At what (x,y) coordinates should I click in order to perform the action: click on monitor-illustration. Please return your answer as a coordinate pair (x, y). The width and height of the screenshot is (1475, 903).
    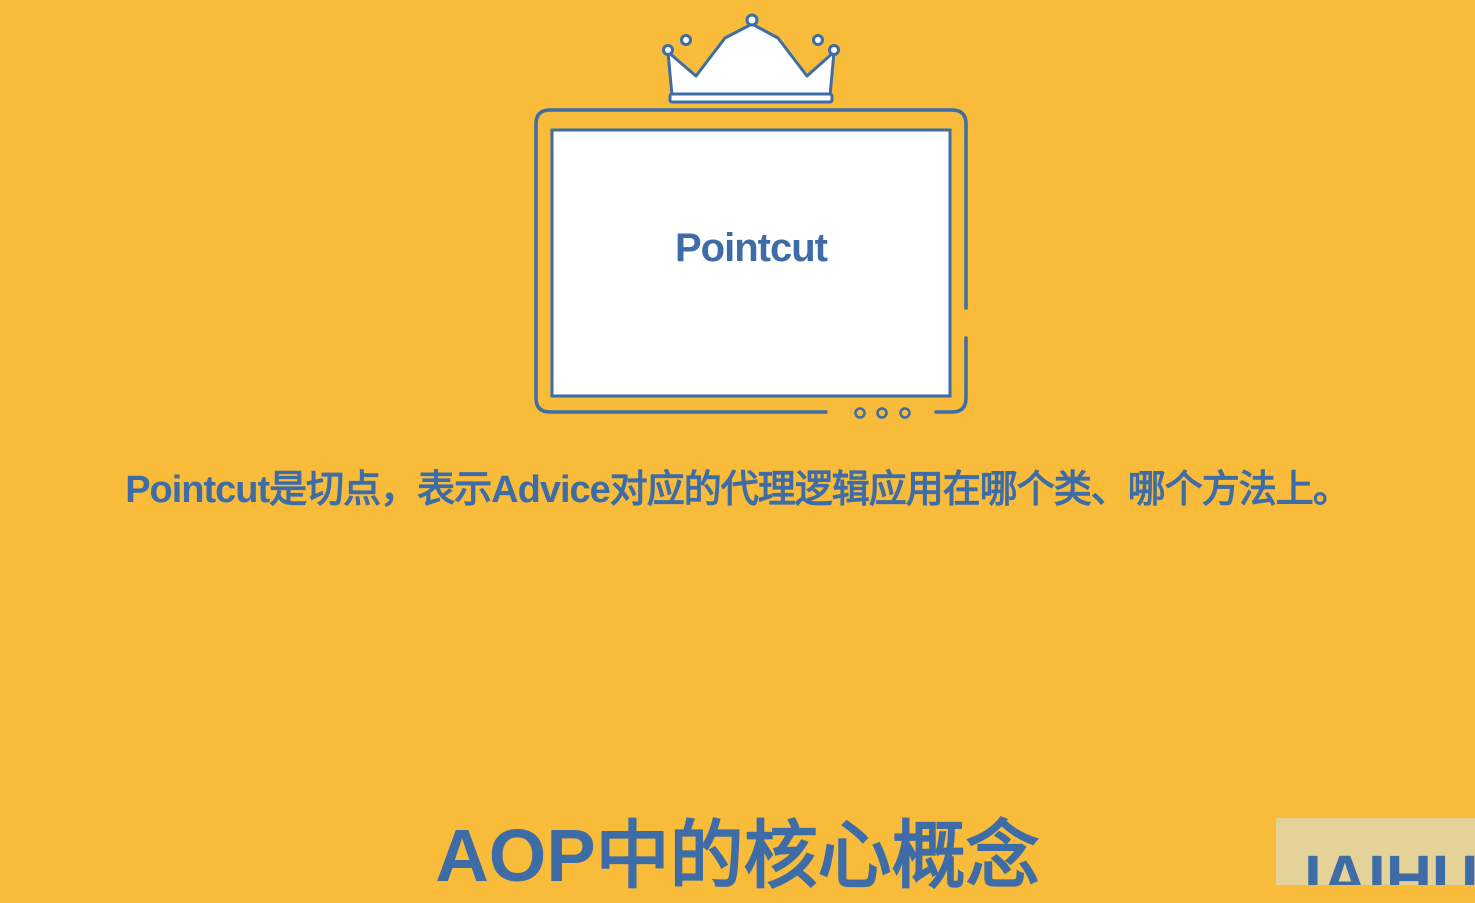
    Looking at the image, I should click on (751, 216).